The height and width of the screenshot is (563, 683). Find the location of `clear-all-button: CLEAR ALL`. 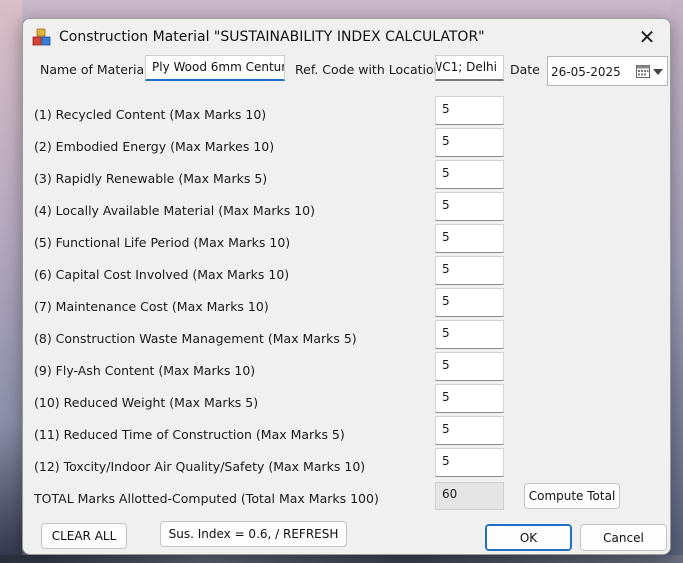

clear-all-button: CLEAR ALL is located at coordinates (84, 536).